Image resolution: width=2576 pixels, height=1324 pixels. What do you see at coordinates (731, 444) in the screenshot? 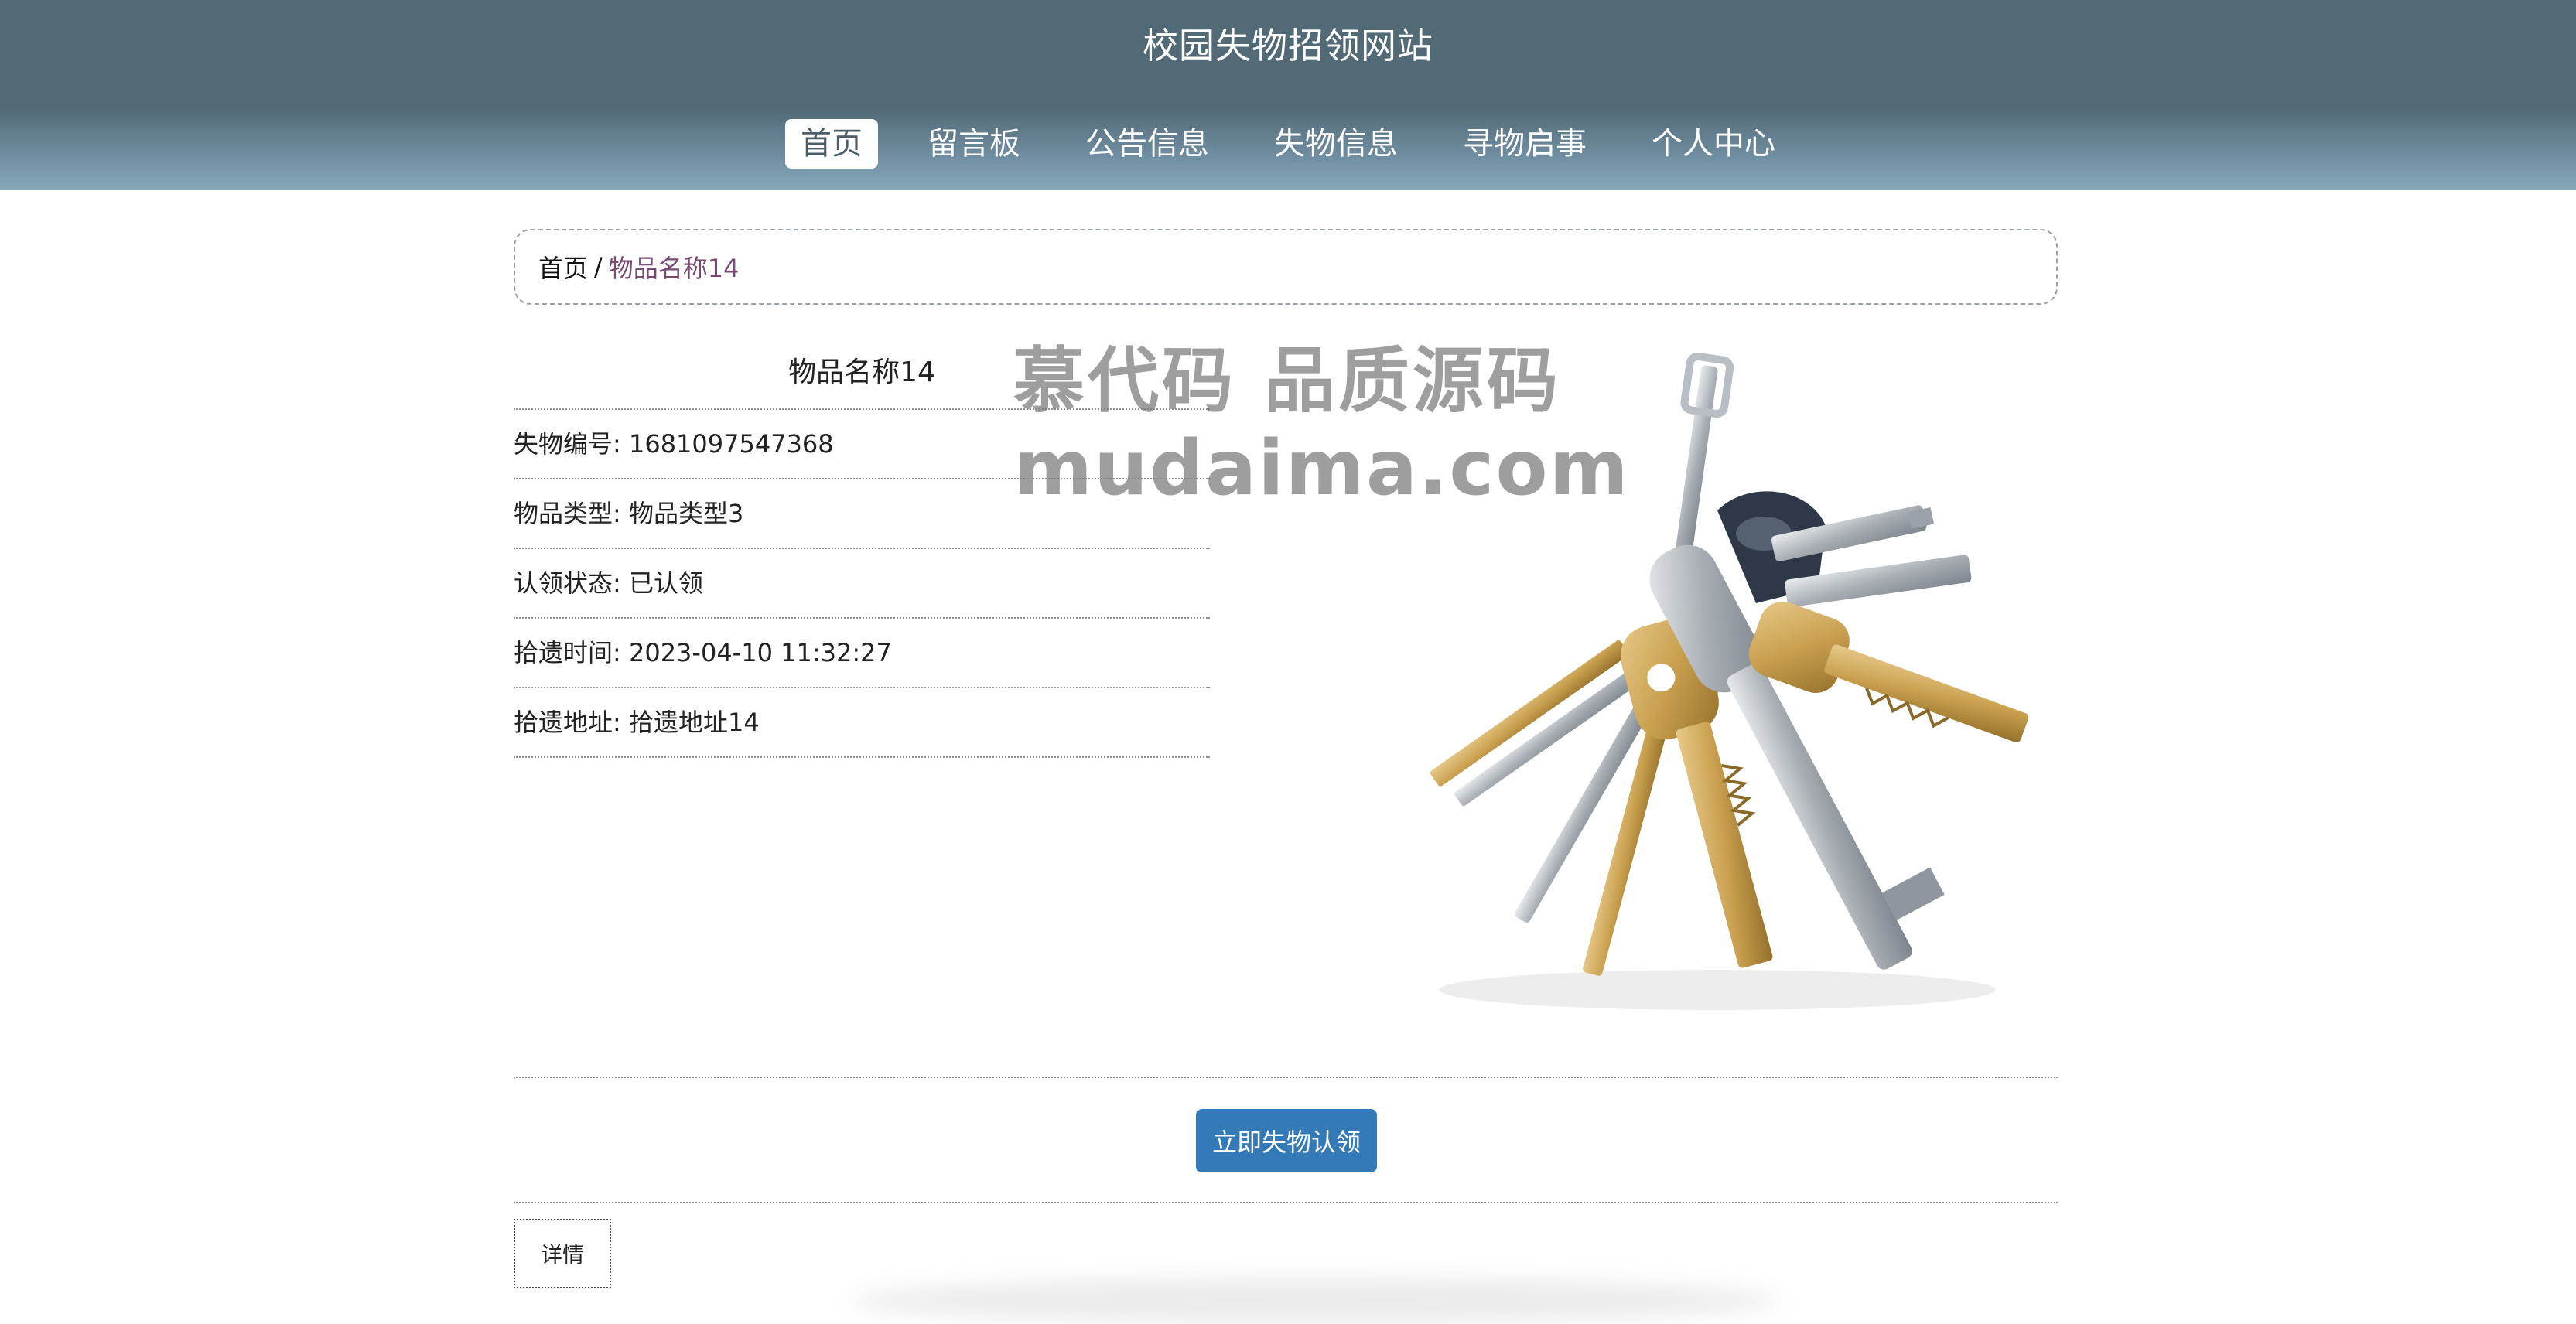
I see `field-value: 1681097547368` at bounding box center [731, 444].